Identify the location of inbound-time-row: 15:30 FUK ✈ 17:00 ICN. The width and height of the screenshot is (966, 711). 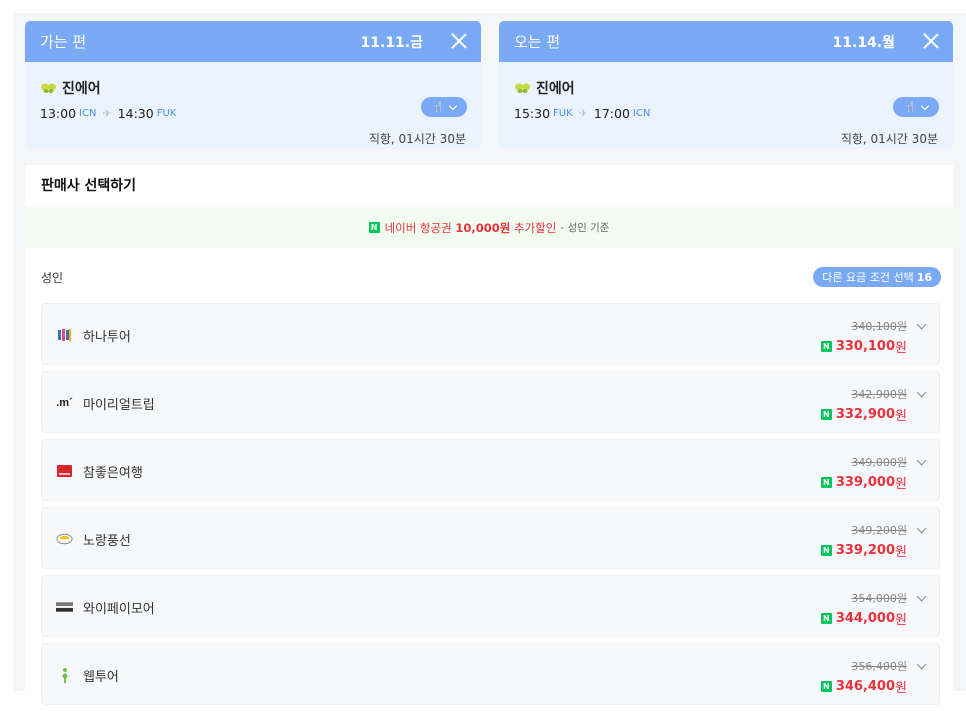
(726, 113).